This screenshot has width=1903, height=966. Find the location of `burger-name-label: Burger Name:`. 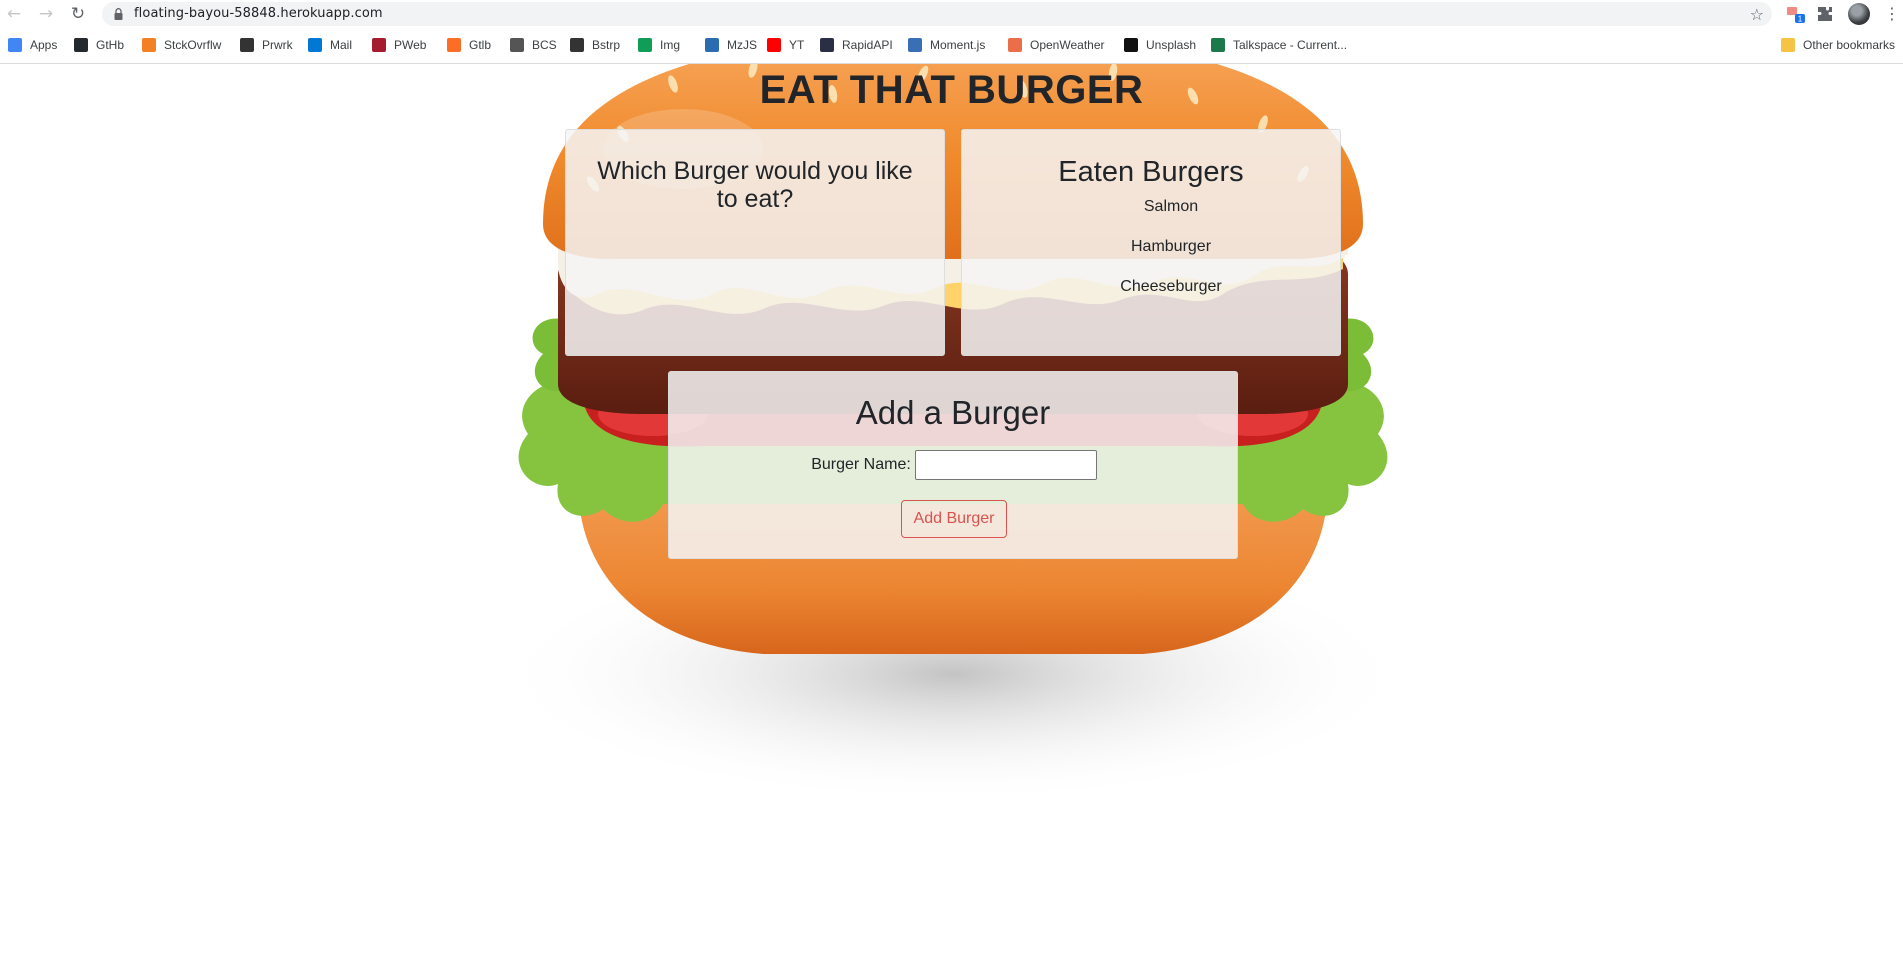

burger-name-label: Burger Name: is located at coordinates (861, 464).